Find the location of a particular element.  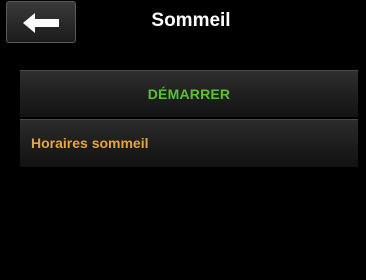

page-title: Sommeil is located at coordinates (191, 20).